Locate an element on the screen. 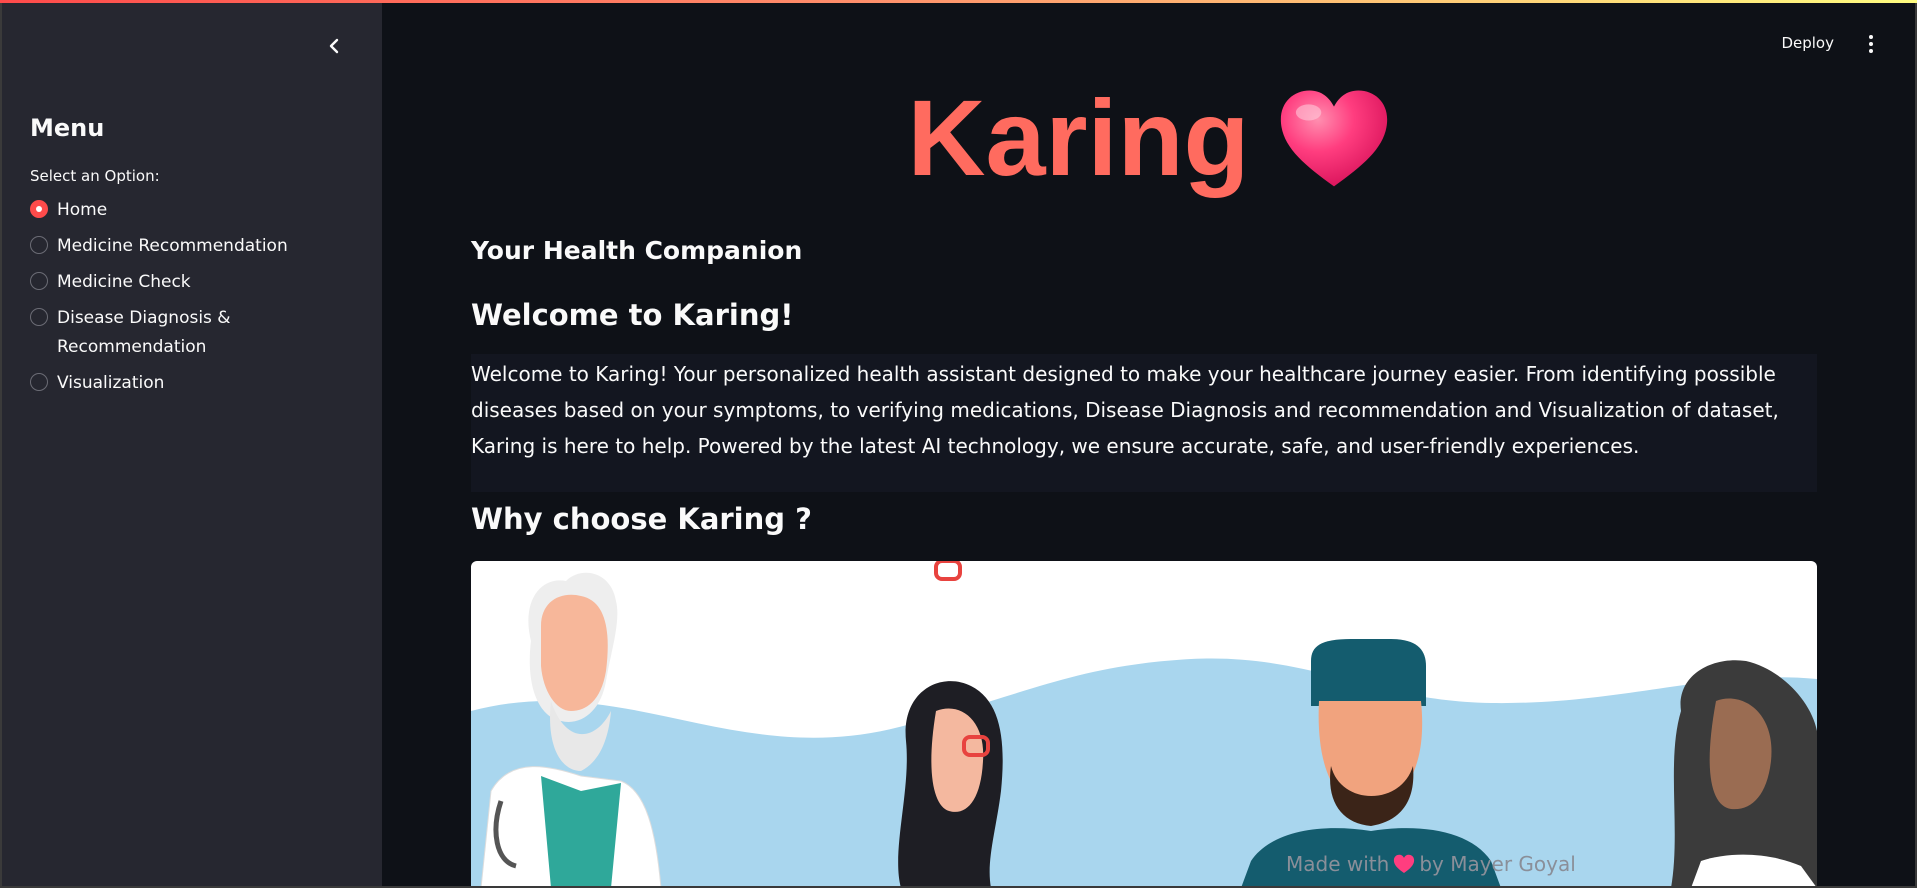 Image resolution: width=1917 pixels, height=888 pixels. hero-title-text: Karing is located at coordinates (1078, 137).